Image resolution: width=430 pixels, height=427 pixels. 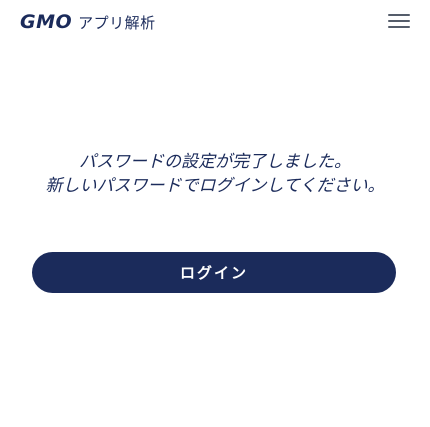 I want to click on message-line-2: 新しいパスワードでログインしてください。, so click(x=215, y=186).